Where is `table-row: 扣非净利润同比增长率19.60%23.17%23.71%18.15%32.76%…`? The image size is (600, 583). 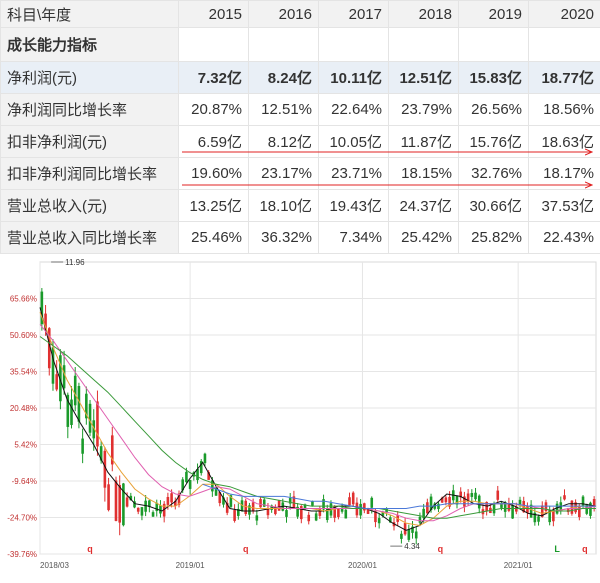
table-row: 扣非净利润同比增长率19.60%23.17%23.71%18.15%32.76%… is located at coordinates (300, 174).